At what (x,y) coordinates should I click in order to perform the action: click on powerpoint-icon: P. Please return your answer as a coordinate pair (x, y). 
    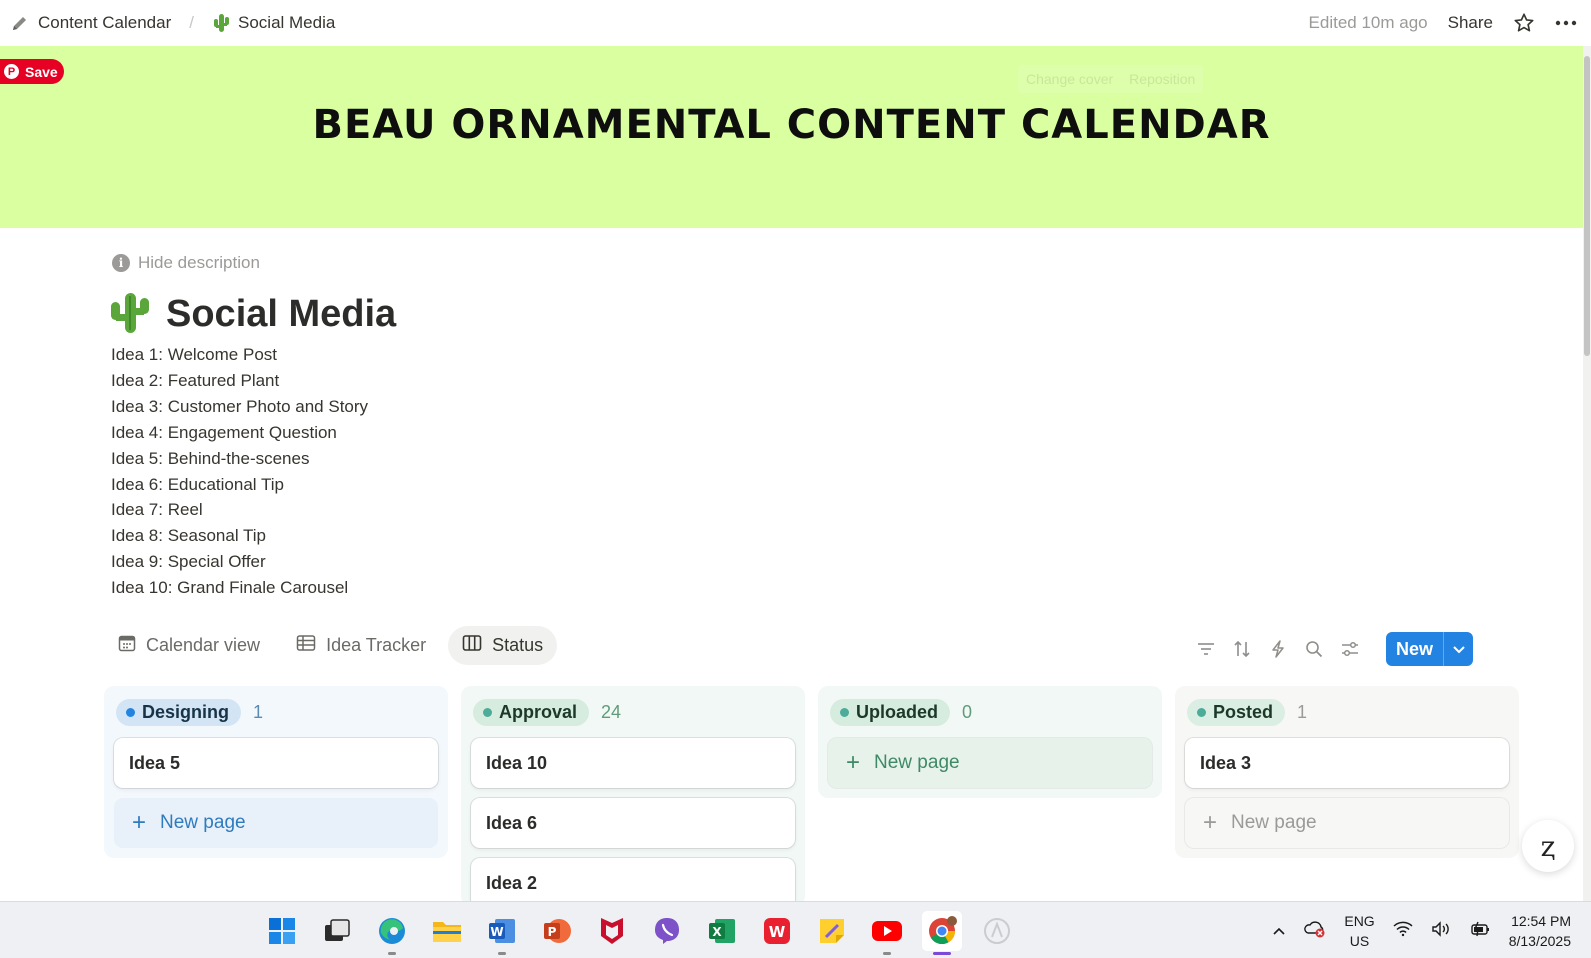
    Looking at the image, I should click on (557, 931).